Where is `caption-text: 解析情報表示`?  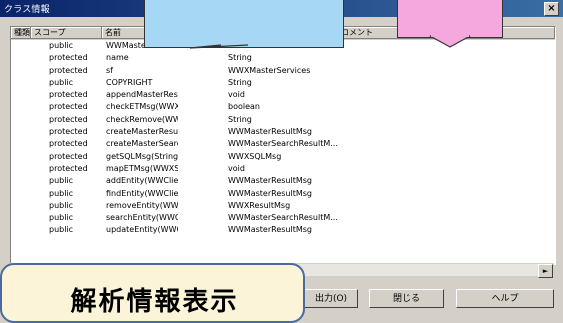
caption-text: 解析情報表示 is located at coordinates (154, 302).